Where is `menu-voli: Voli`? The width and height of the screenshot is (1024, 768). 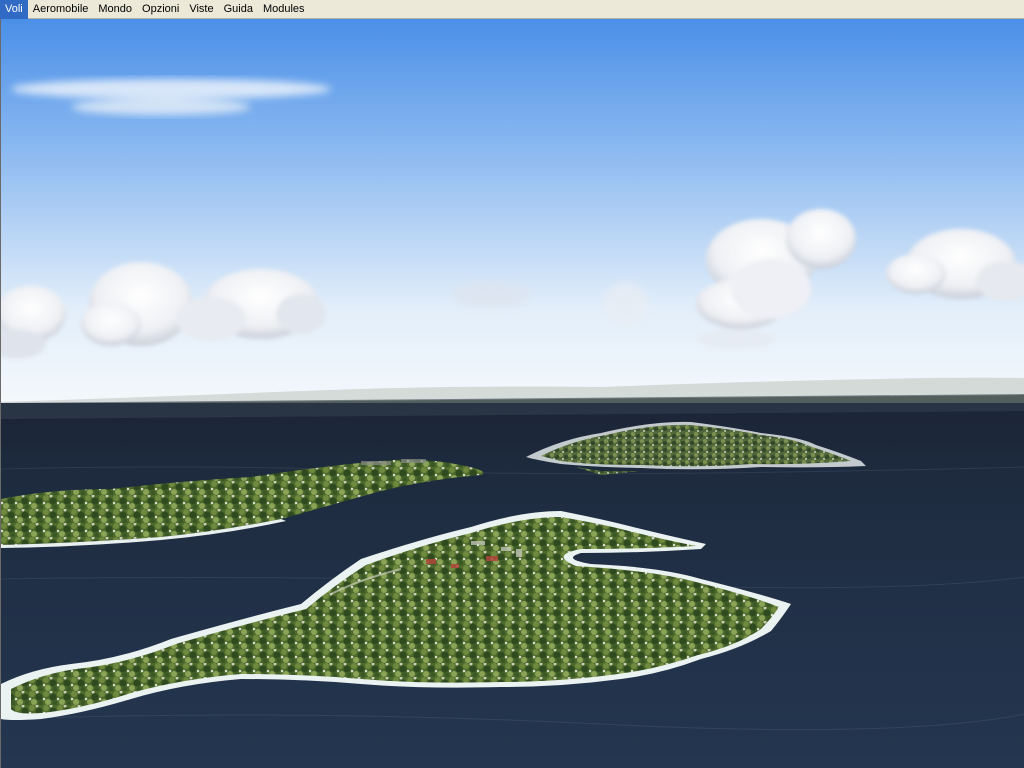 menu-voli: Voli is located at coordinates (14, 9).